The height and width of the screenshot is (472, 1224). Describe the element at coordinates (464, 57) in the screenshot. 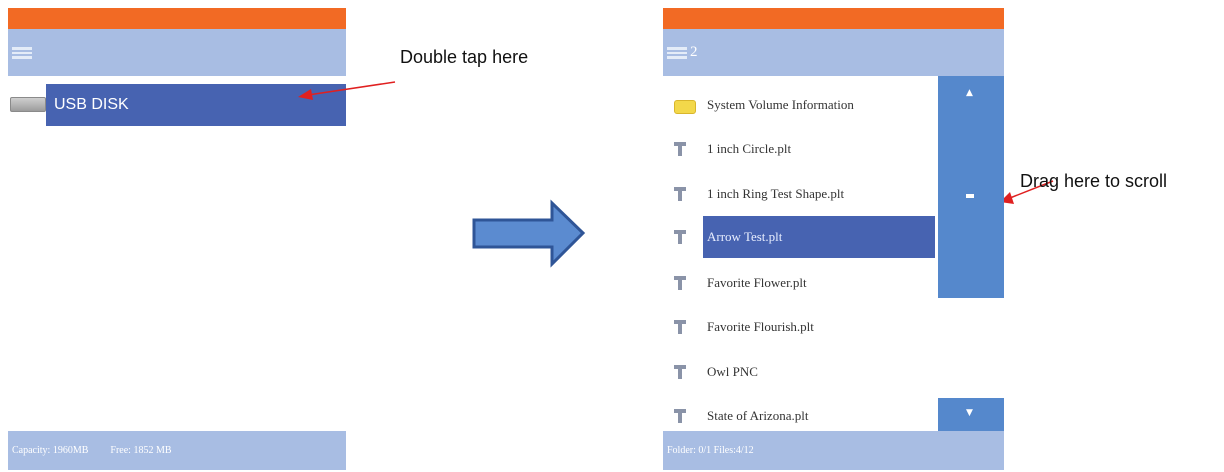

I see `double-tap-annotation: Double tap here` at that location.